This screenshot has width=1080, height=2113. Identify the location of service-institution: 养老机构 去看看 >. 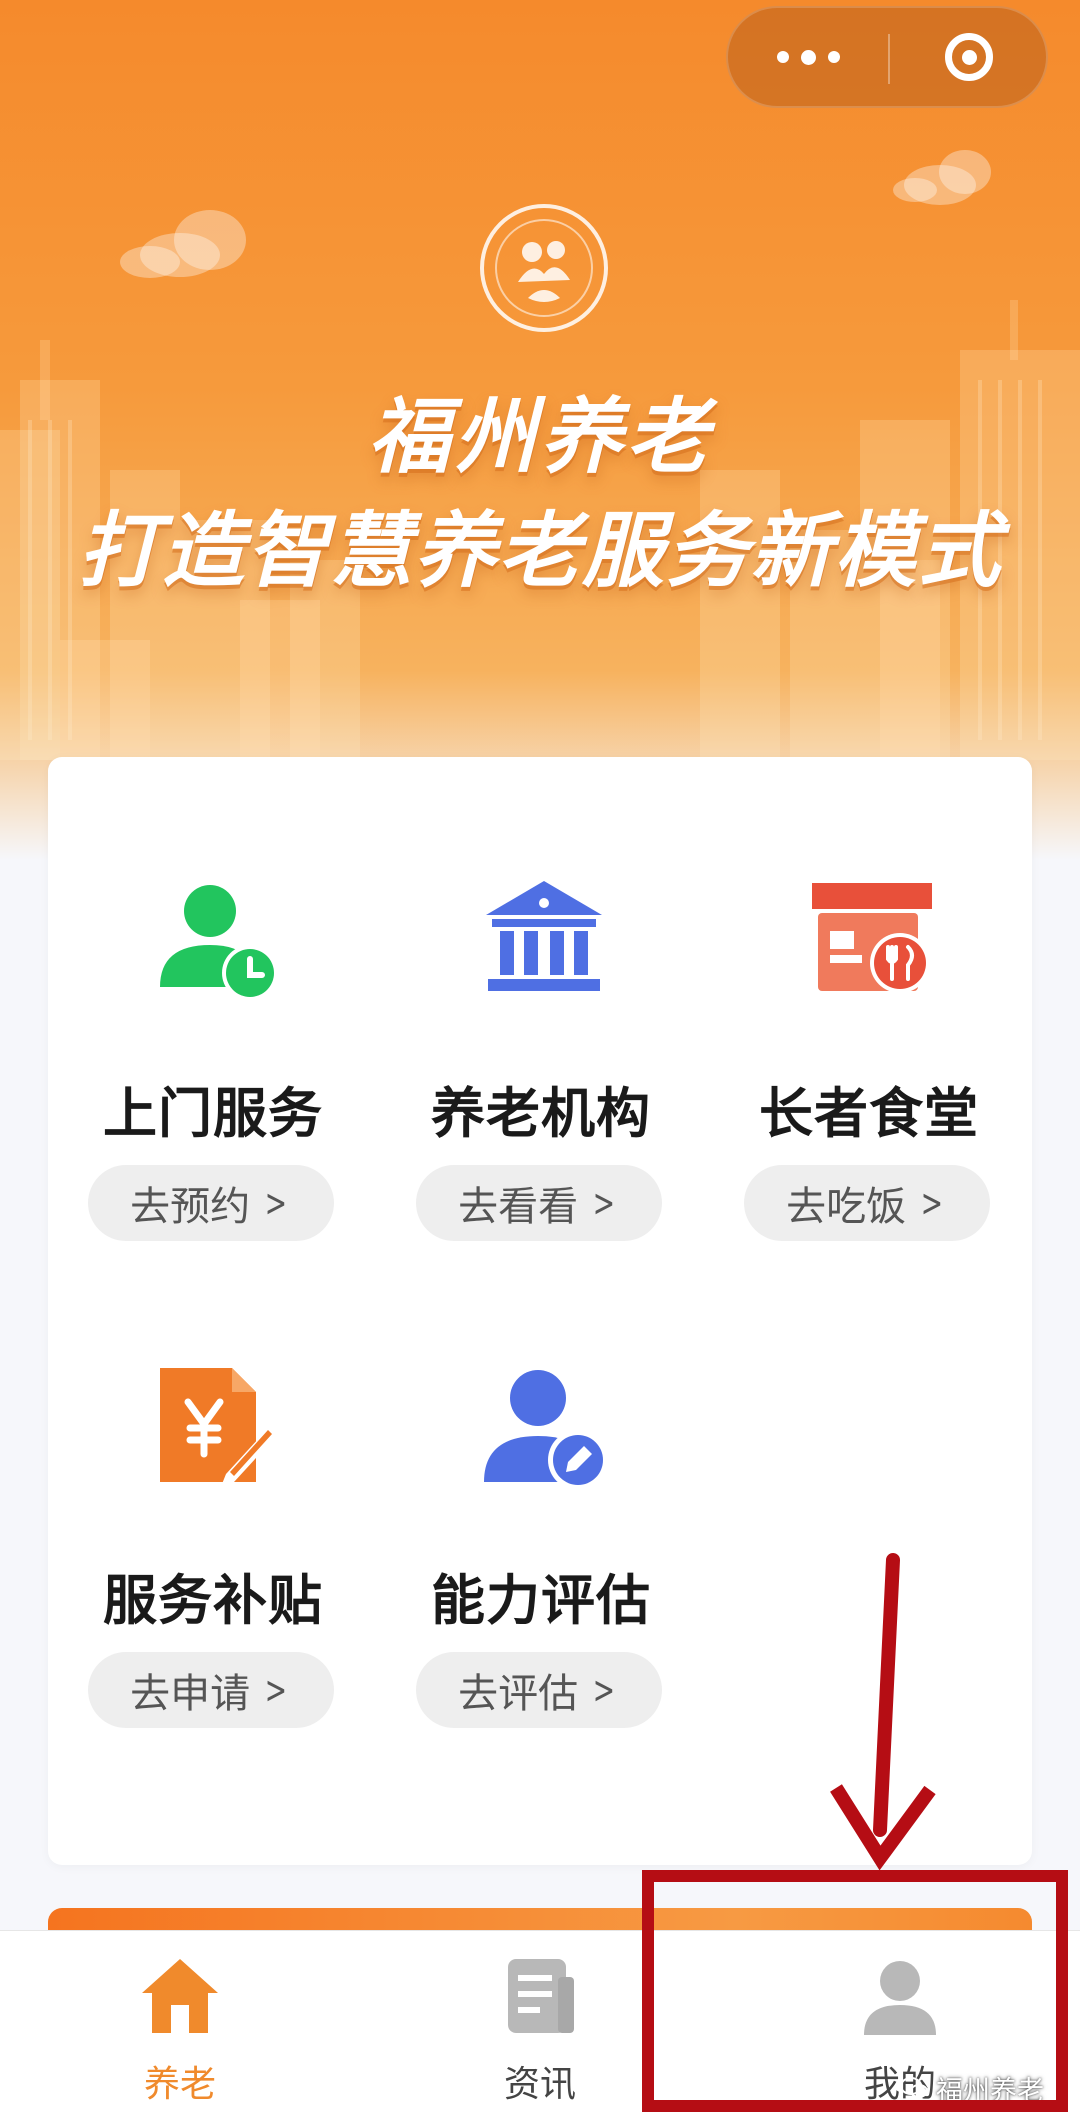
(540, 999).